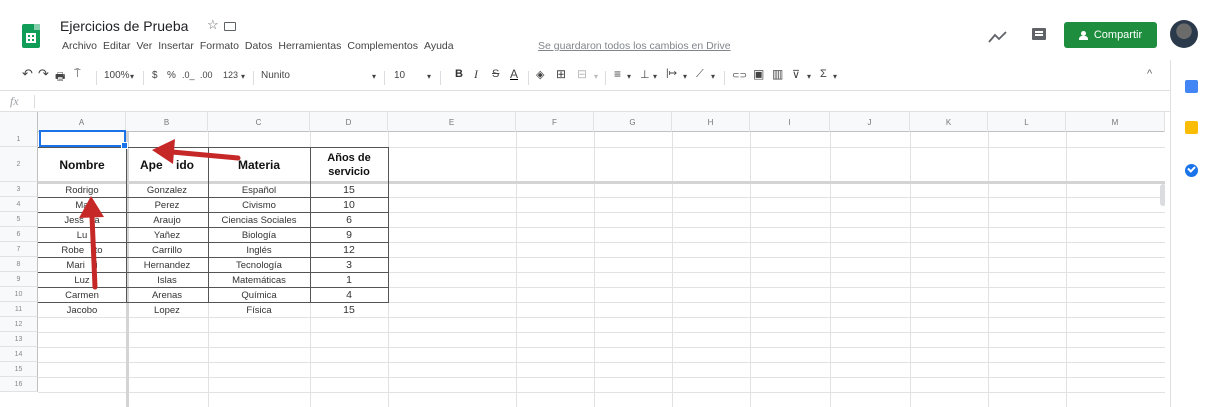  Describe the element at coordinates (167, 295) in the screenshot. I see `table-cell-apellido: Arenas` at that location.